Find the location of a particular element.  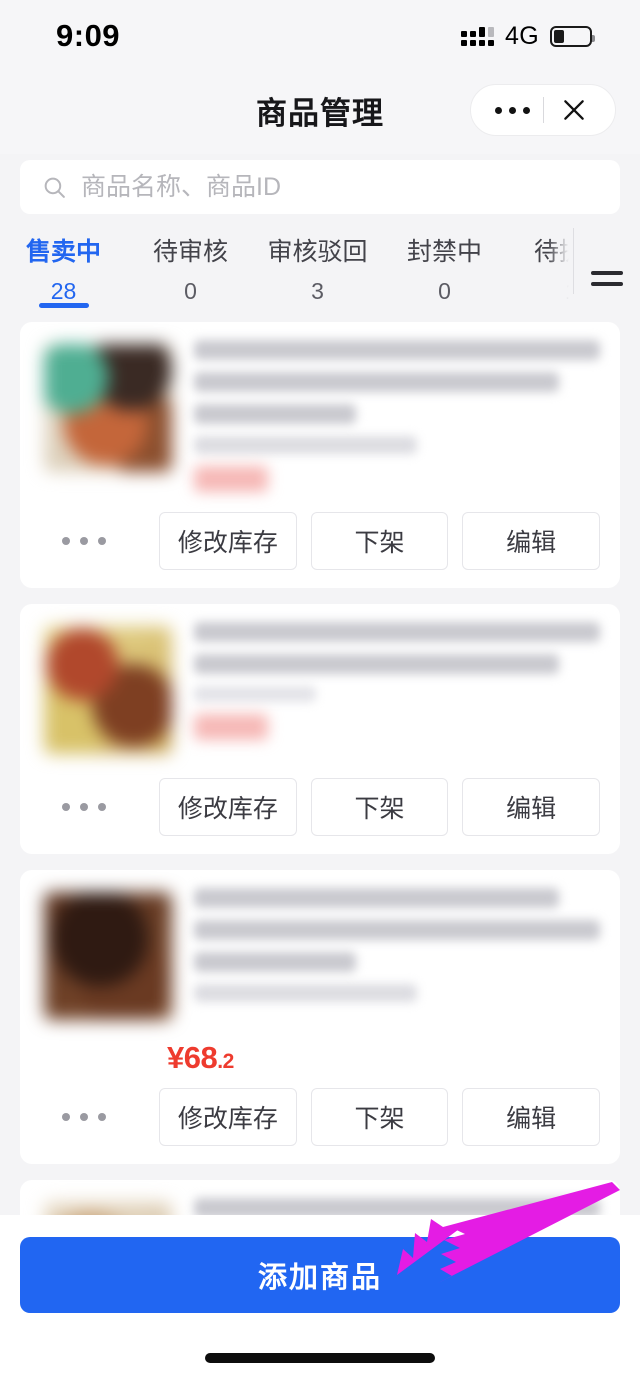

tab-on-sale: 售卖中 28 is located at coordinates (63, 273).